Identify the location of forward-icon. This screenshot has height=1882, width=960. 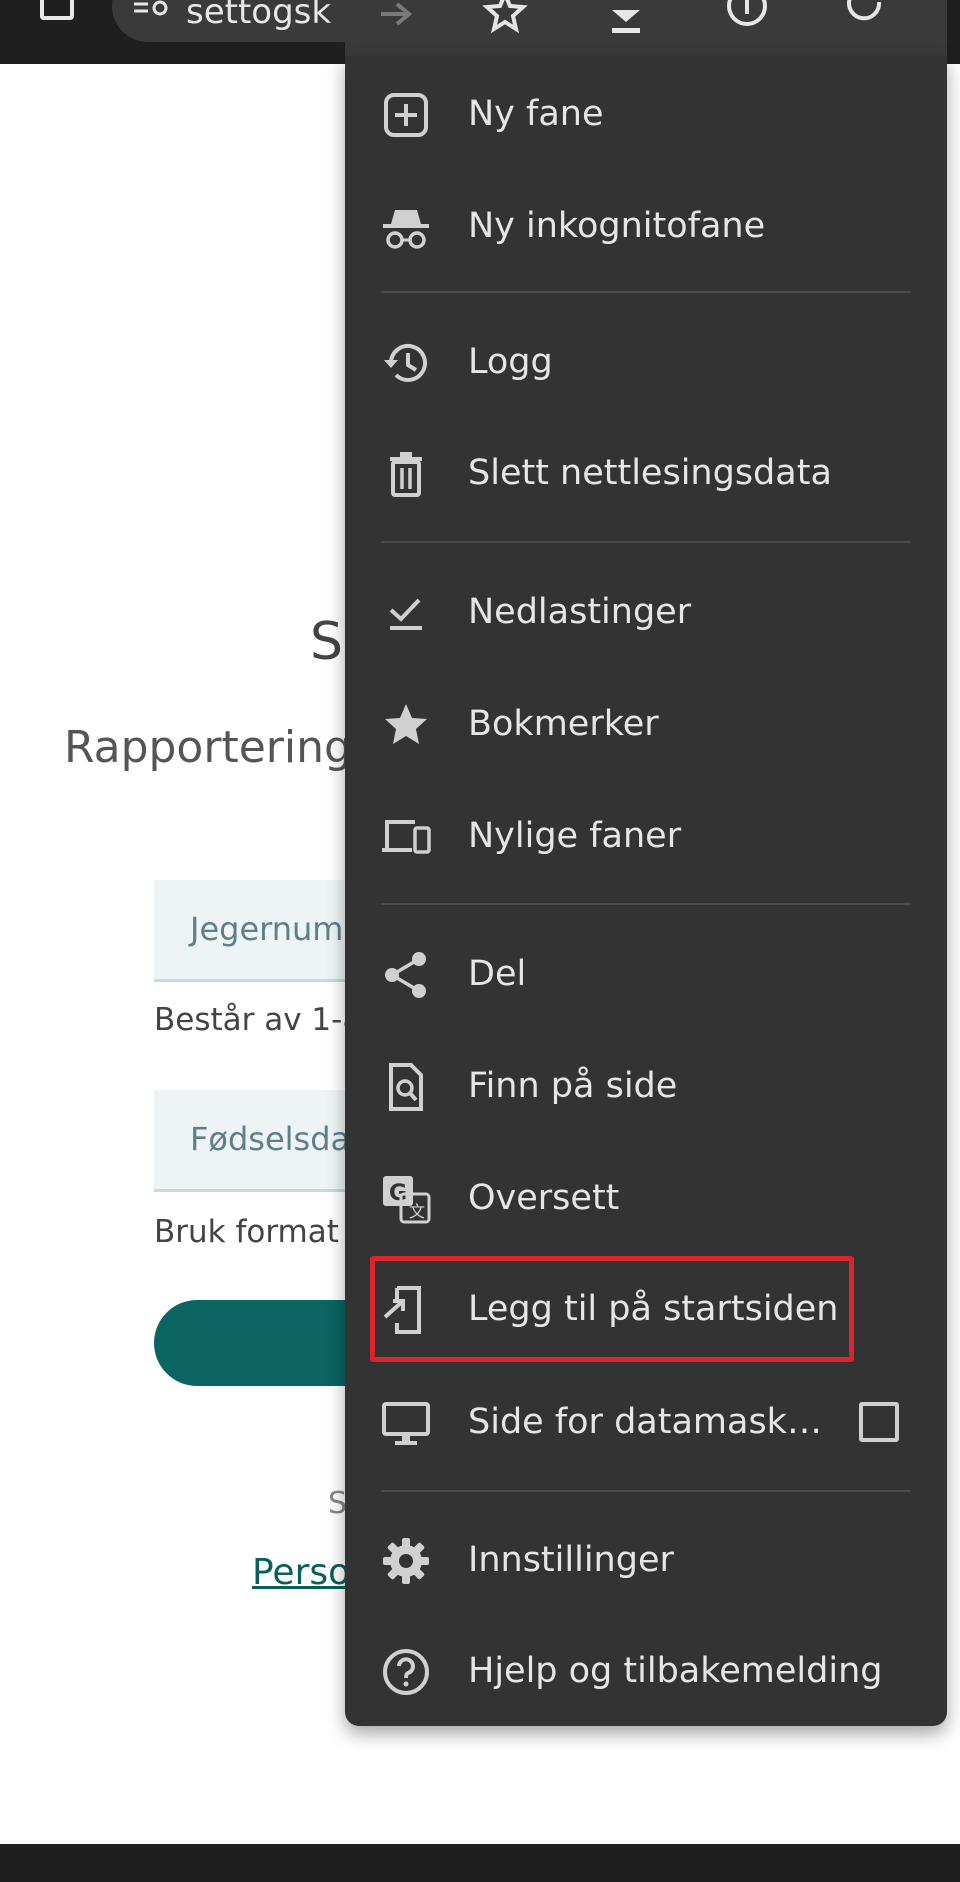
(397, 23).